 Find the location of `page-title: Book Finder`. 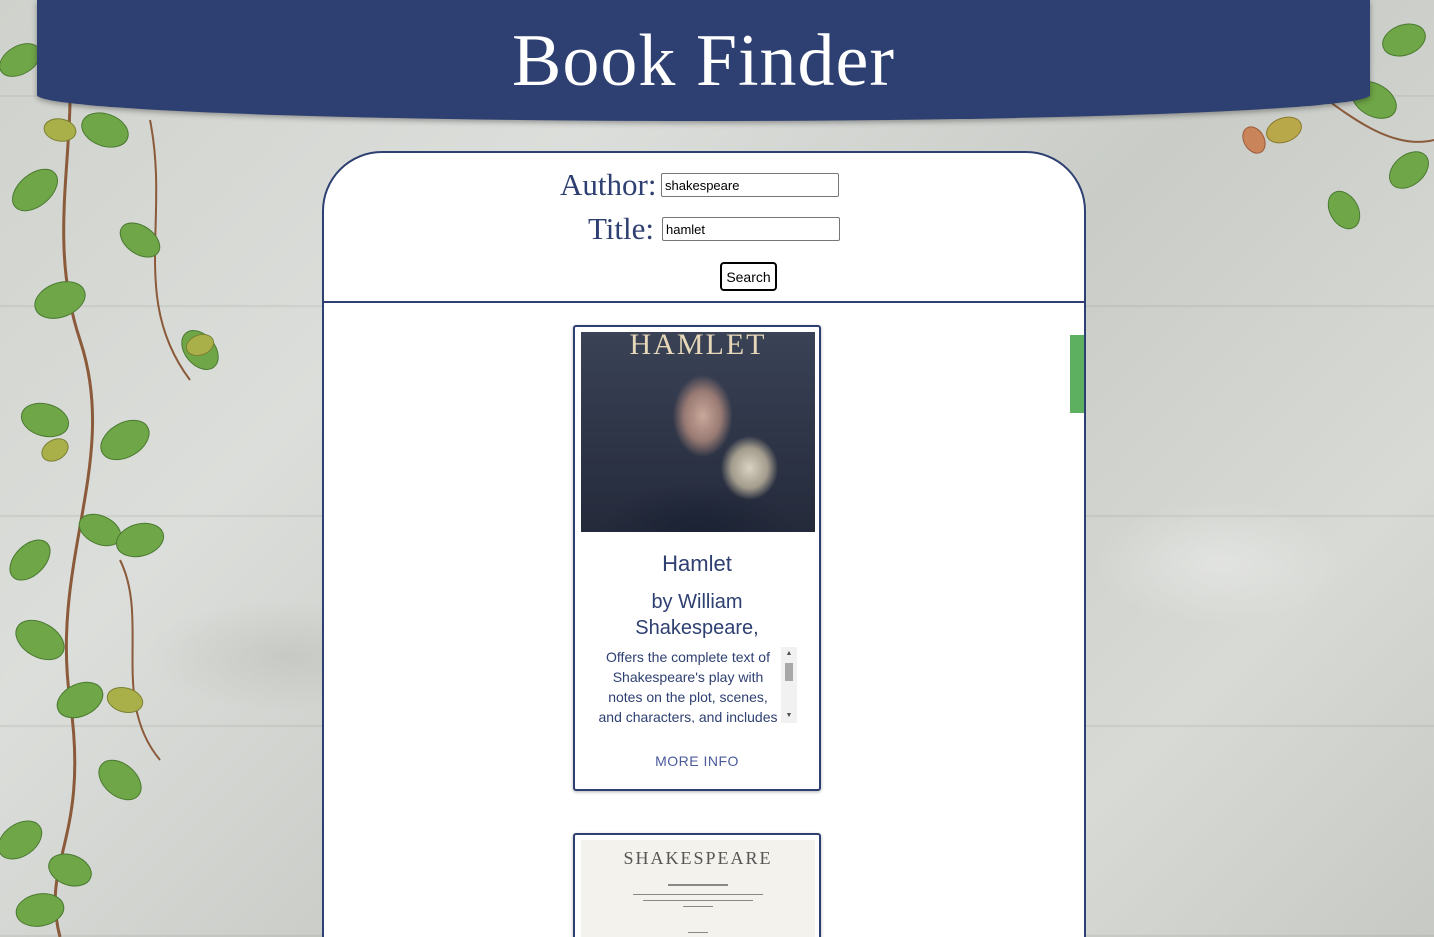

page-title: Book Finder is located at coordinates (703, 61).